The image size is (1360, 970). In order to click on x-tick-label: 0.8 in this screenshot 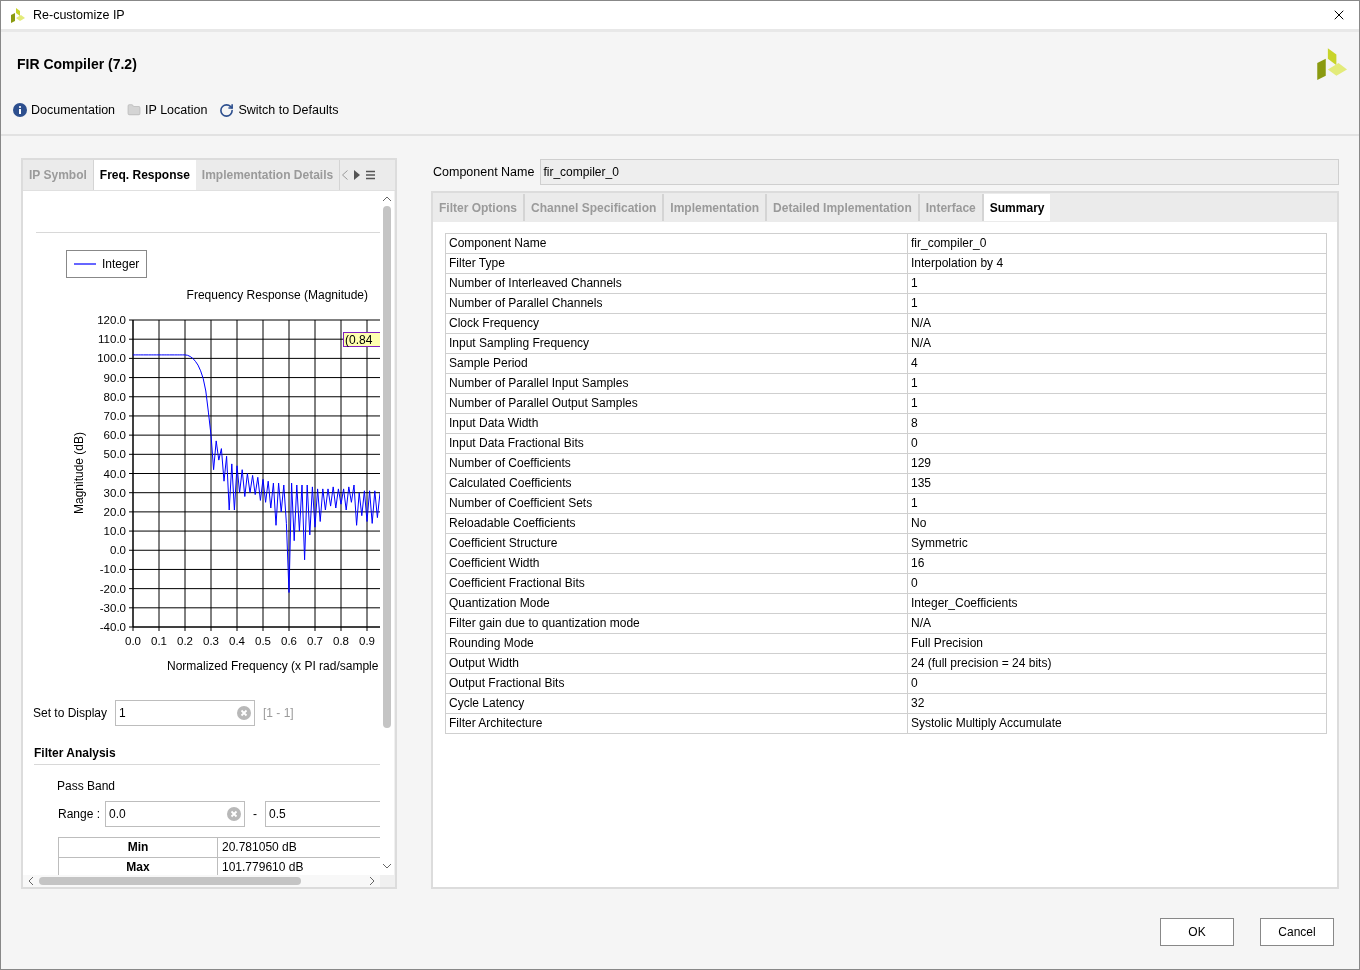, I will do `click(341, 641)`.